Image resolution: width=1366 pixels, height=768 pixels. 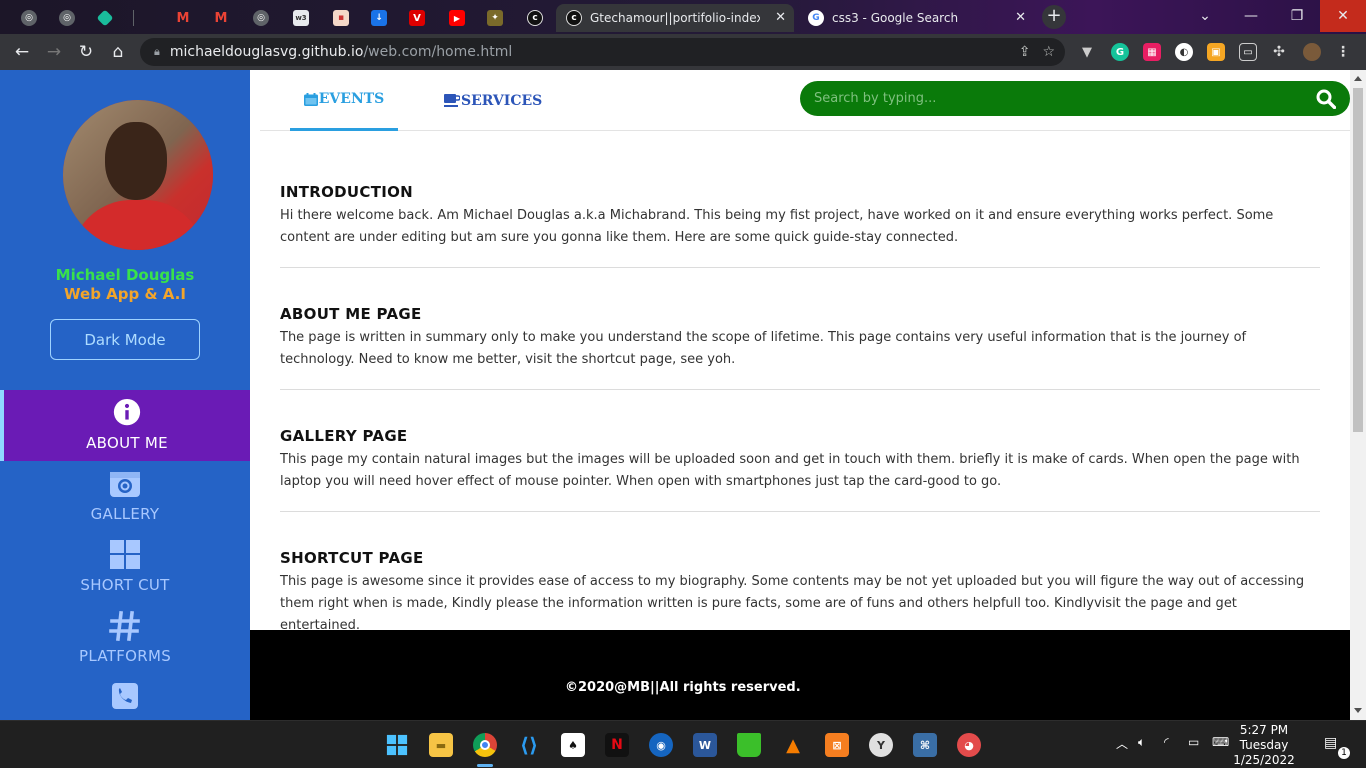 I want to click on top-navigation: EVENTS SERVICES, so click(x=805, y=100).